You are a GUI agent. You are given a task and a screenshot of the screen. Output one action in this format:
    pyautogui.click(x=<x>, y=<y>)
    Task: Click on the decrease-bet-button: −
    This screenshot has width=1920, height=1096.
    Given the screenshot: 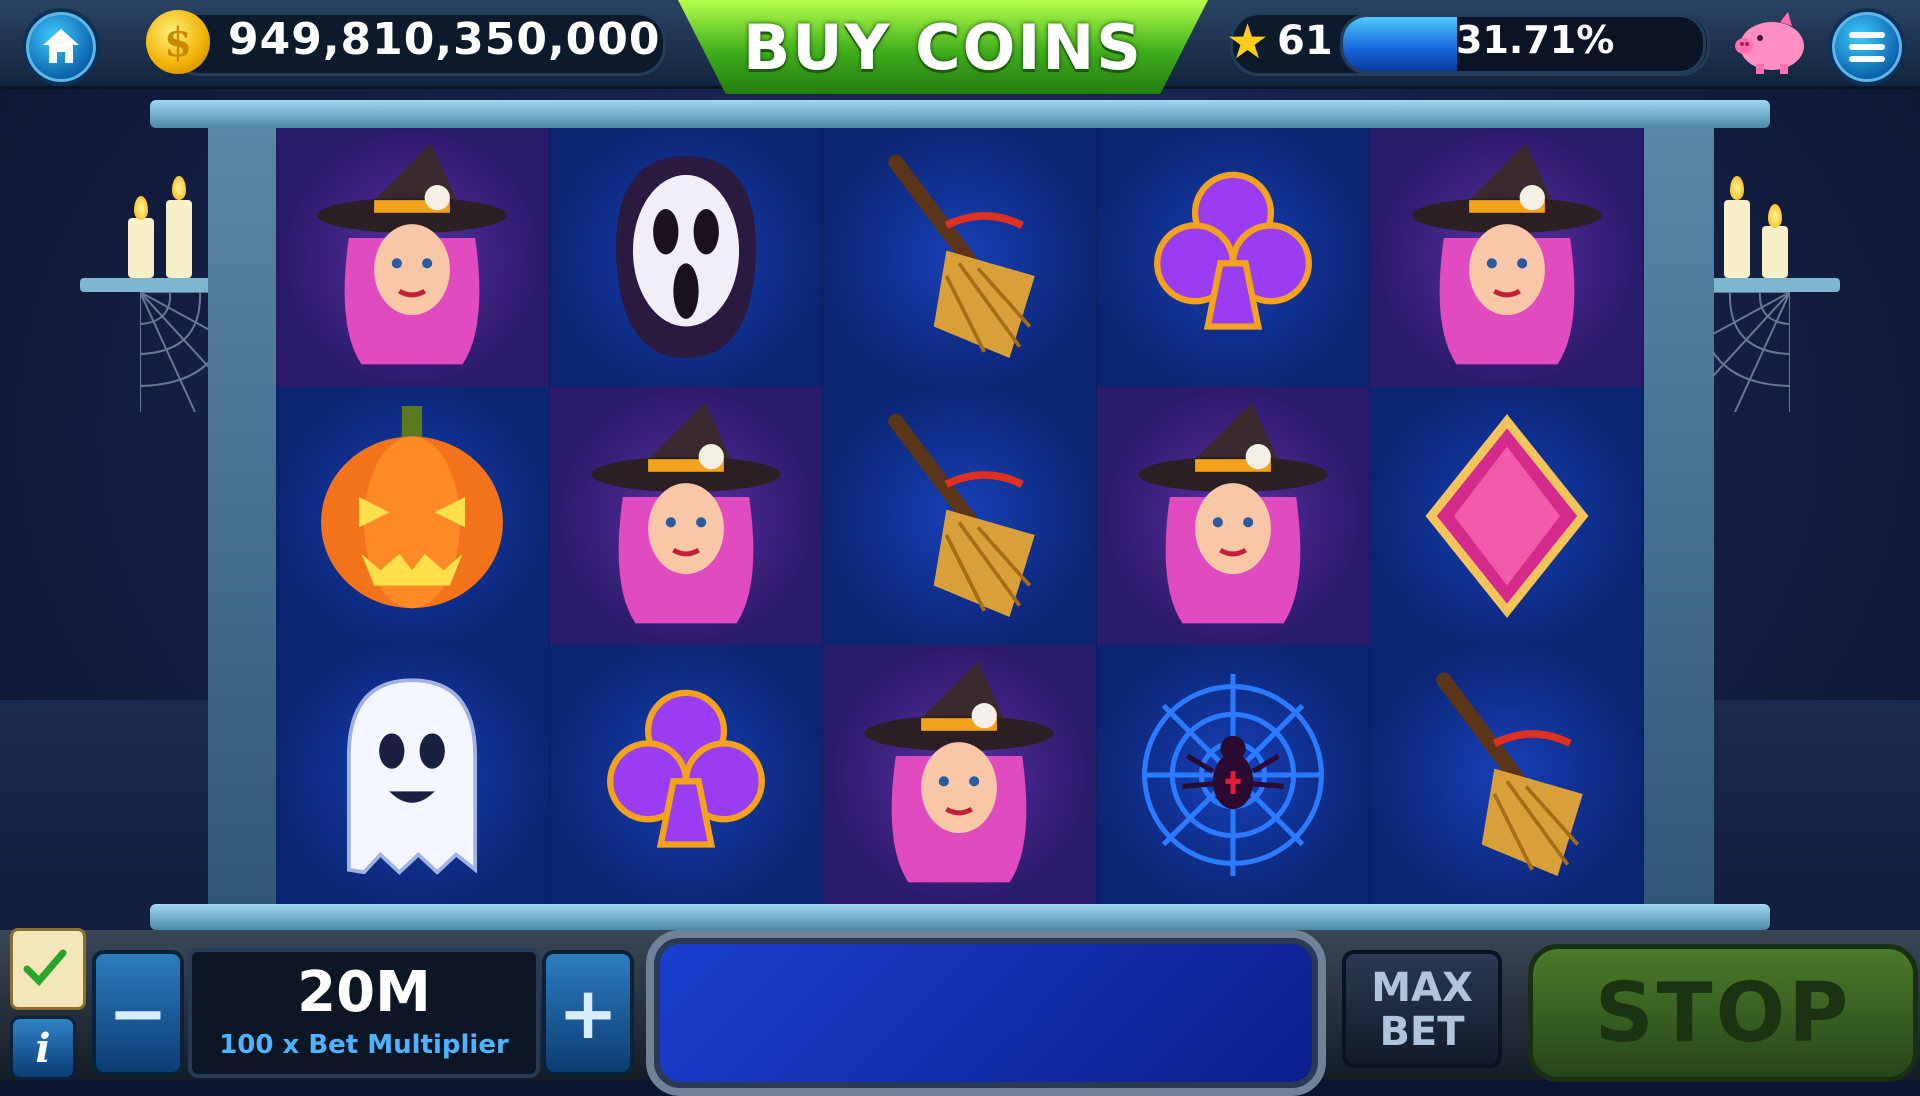 What is the action you would take?
    pyautogui.click(x=138, y=1013)
    